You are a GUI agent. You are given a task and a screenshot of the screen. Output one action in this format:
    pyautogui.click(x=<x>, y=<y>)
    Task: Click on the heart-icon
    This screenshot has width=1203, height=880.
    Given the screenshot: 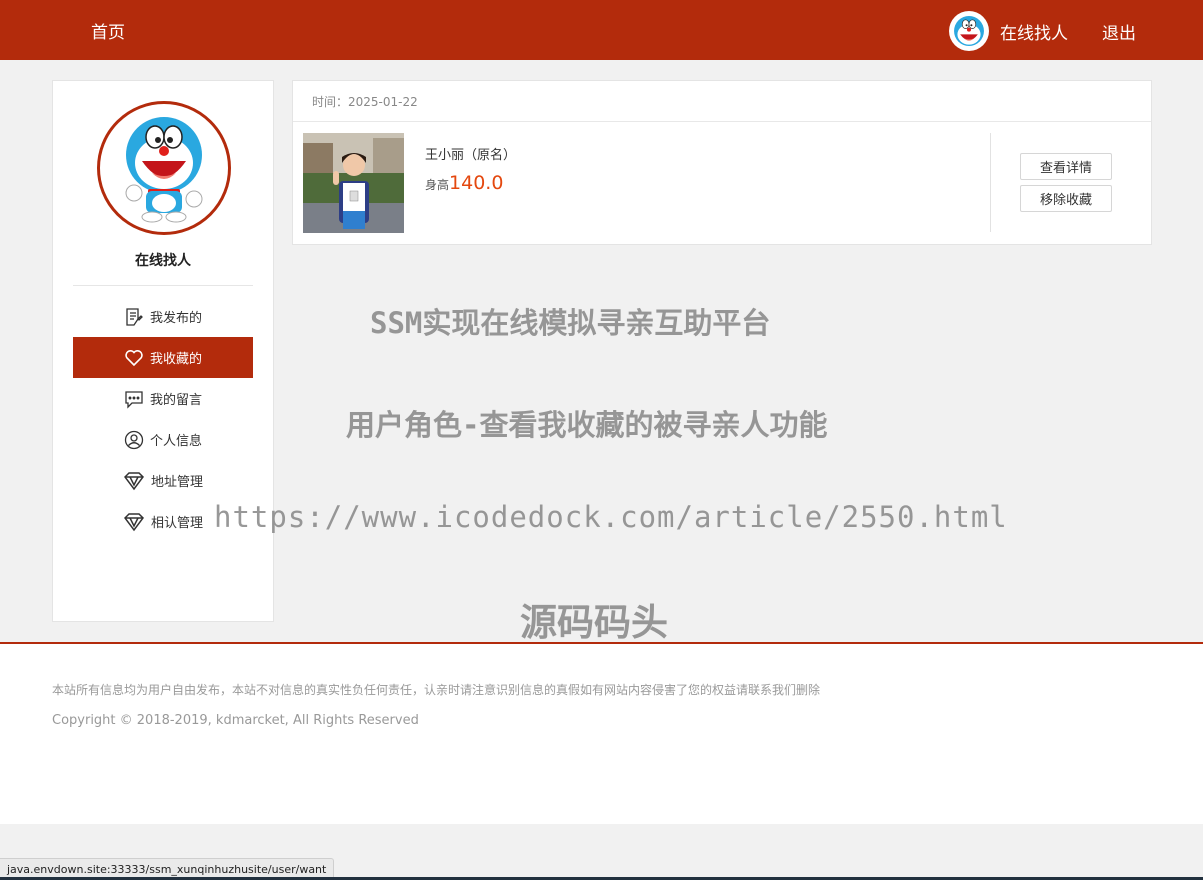 What is the action you would take?
    pyautogui.click(x=134, y=357)
    